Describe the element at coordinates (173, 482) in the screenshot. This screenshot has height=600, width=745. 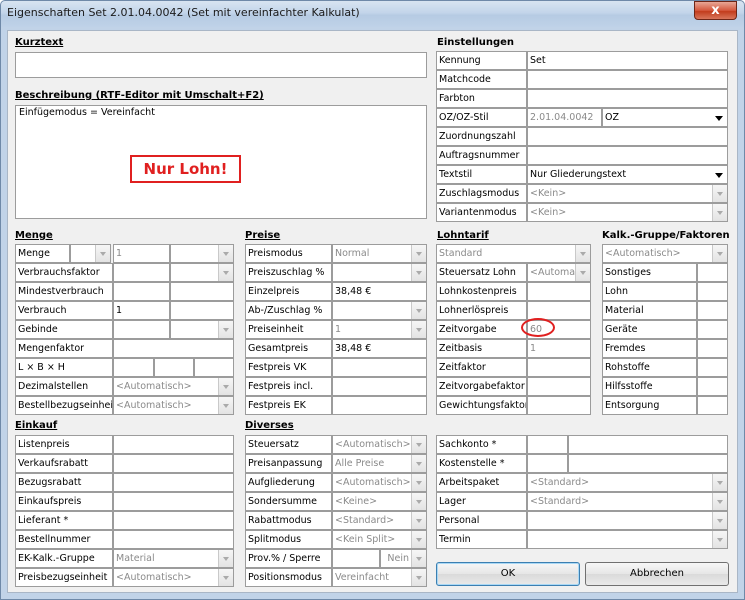
I see `bezugsrabatt-input` at that location.